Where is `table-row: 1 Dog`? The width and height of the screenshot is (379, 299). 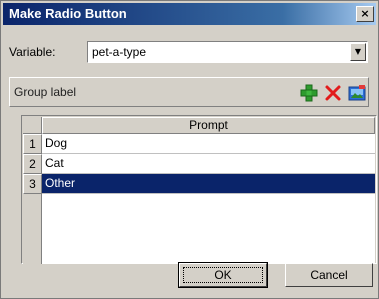 table-row: 1 Dog is located at coordinates (199, 144).